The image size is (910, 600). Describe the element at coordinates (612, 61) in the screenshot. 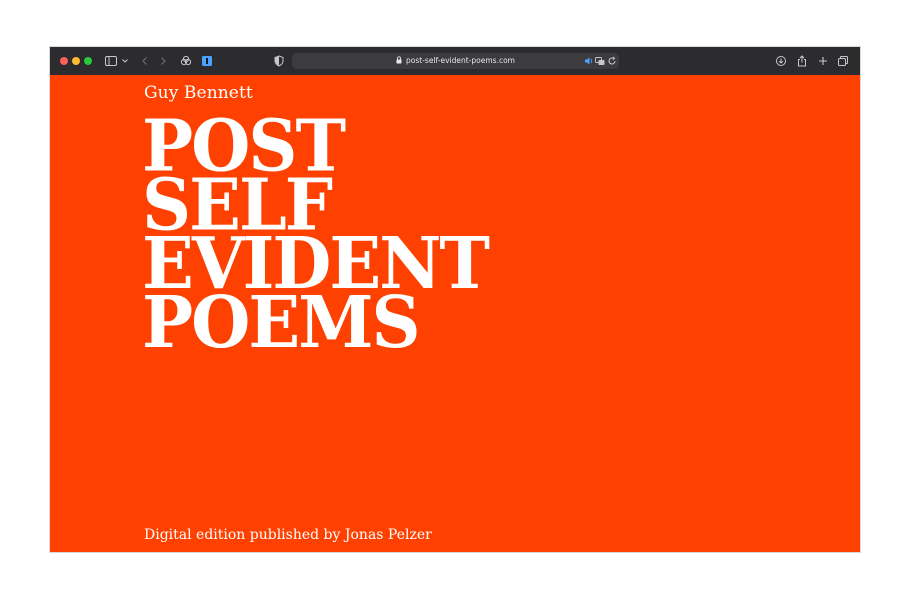

I see `reload-icon` at that location.